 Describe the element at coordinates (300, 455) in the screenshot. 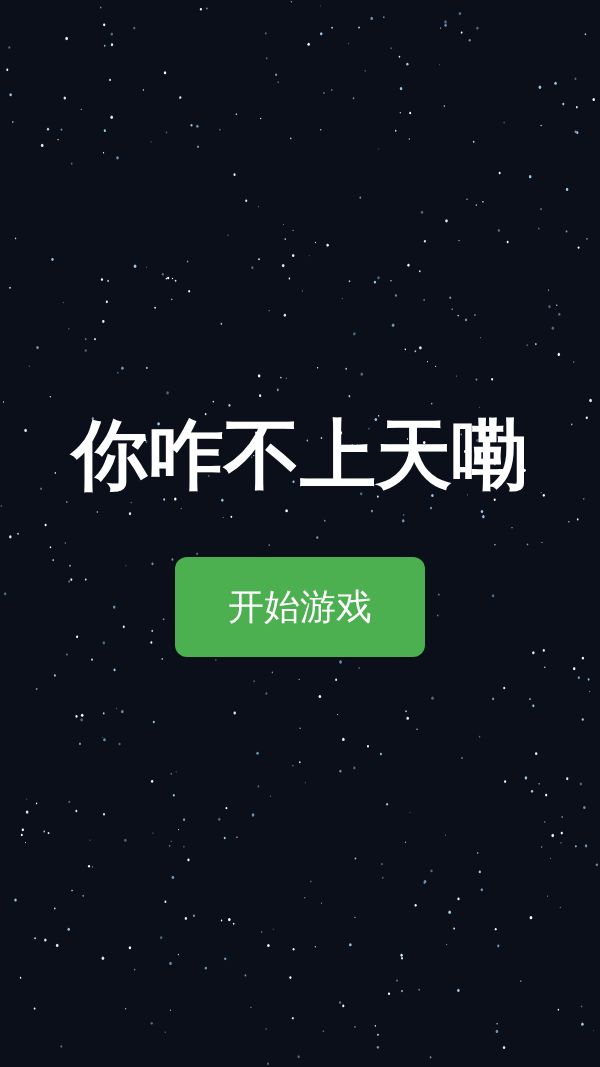

I see `game-title: 你咋不上天嘞` at that location.